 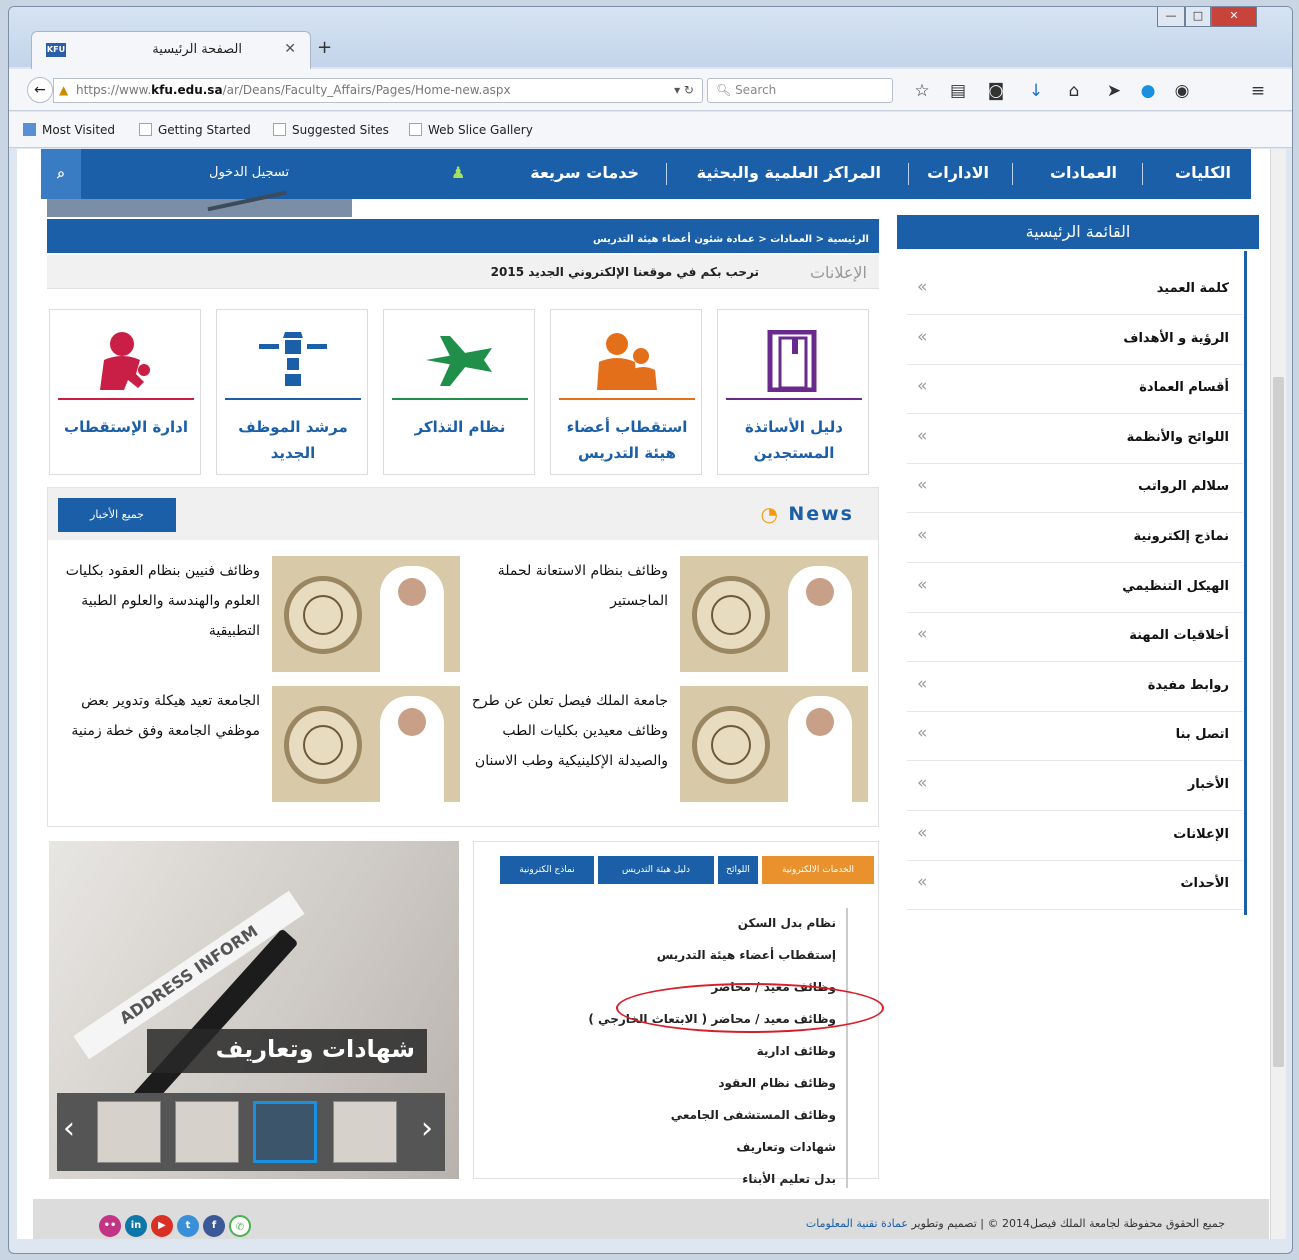 What do you see at coordinates (818, 870) in the screenshot?
I see `tab-eservices: الخدمات الالكترونية` at bounding box center [818, 870].